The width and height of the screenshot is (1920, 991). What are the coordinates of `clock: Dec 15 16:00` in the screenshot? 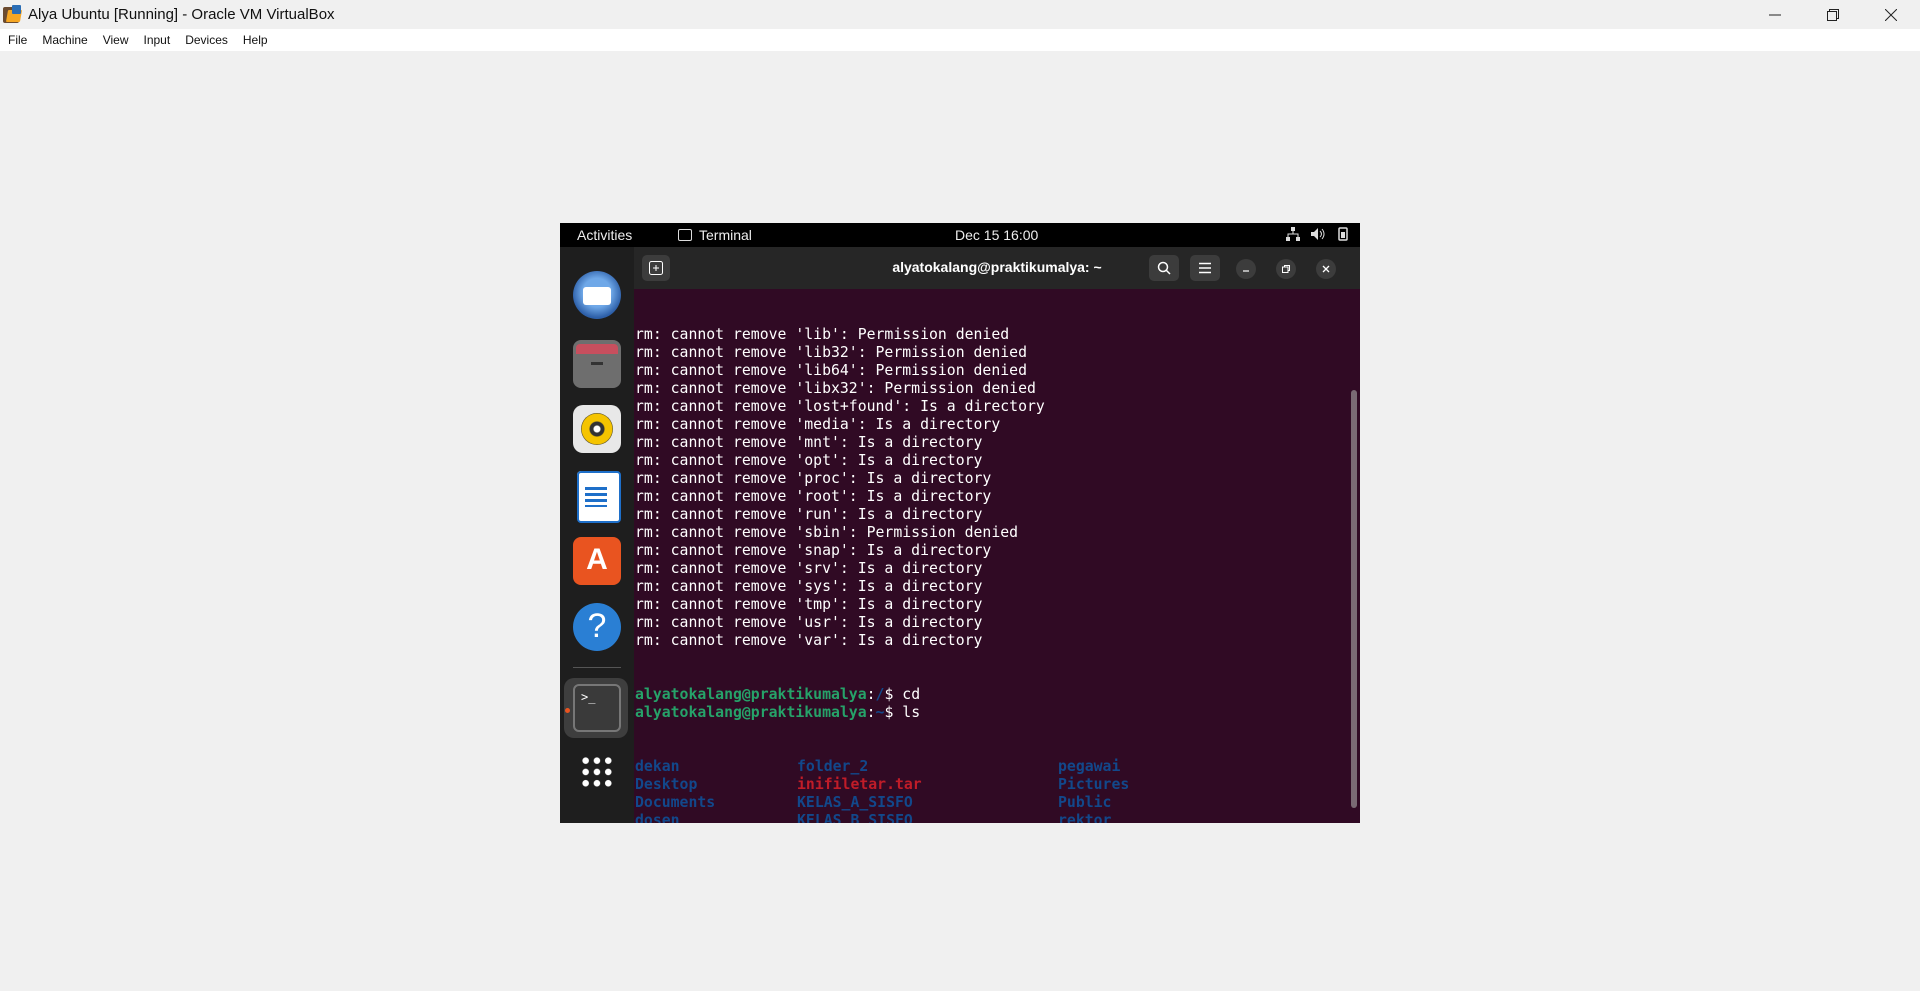 It's located at (996, 235).